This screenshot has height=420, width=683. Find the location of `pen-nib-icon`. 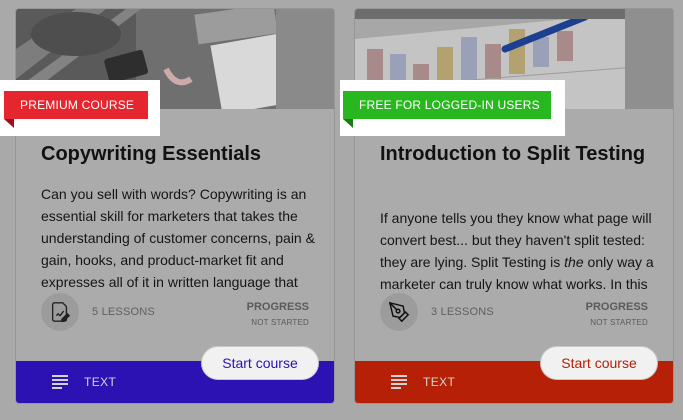

pen-nib-icon is located at coordinates (399, 312).